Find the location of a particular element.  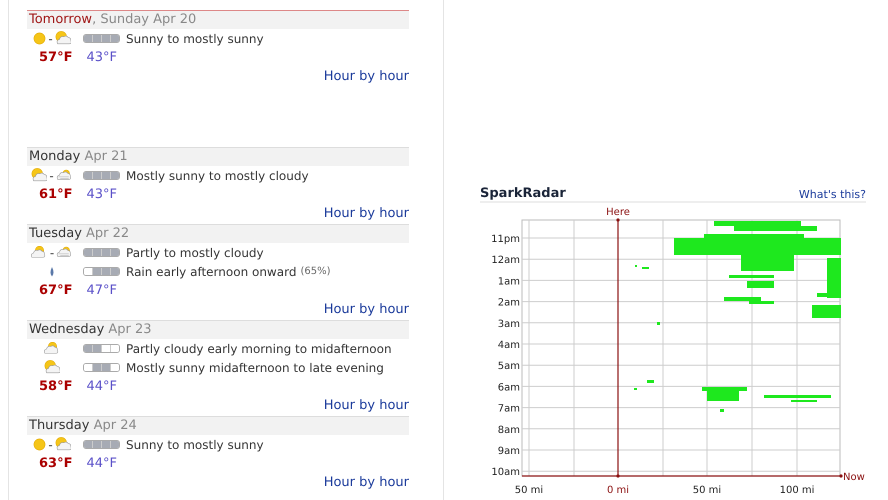

time-label: 3am is located at coordinates (509, 324).